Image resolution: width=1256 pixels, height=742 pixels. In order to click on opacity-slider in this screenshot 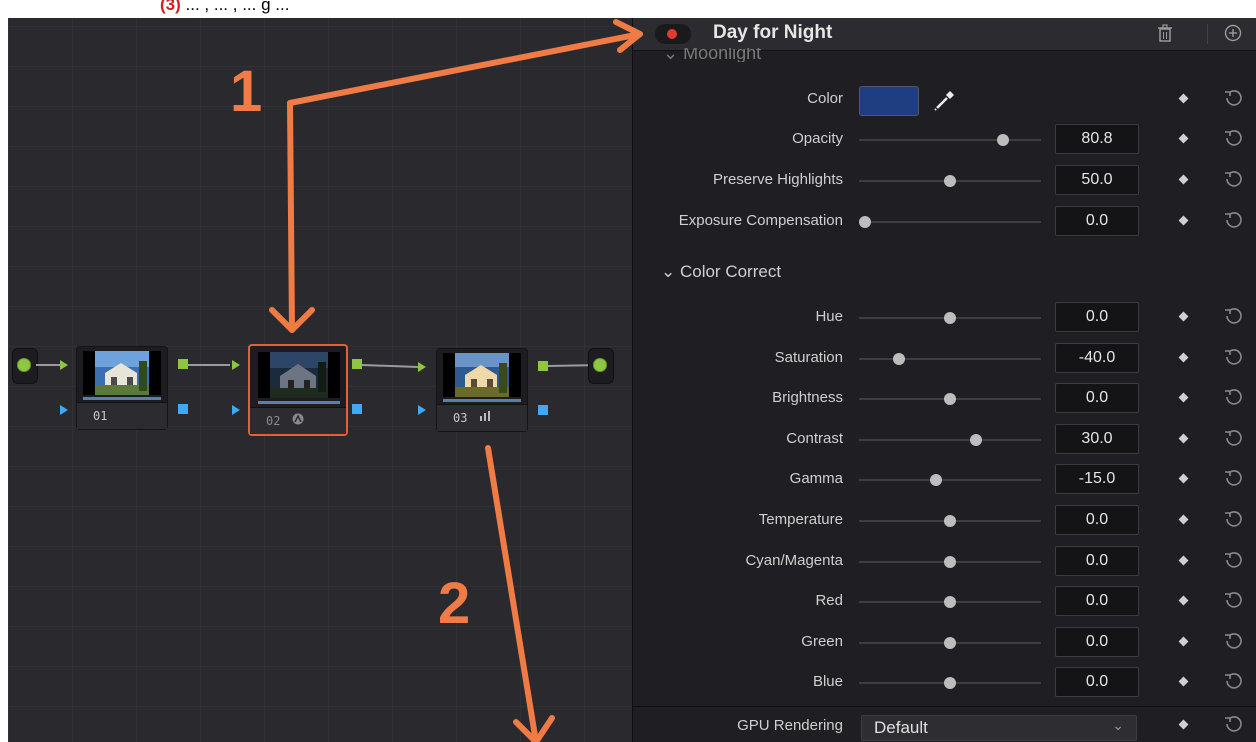, I will do `click(950, 140)`.